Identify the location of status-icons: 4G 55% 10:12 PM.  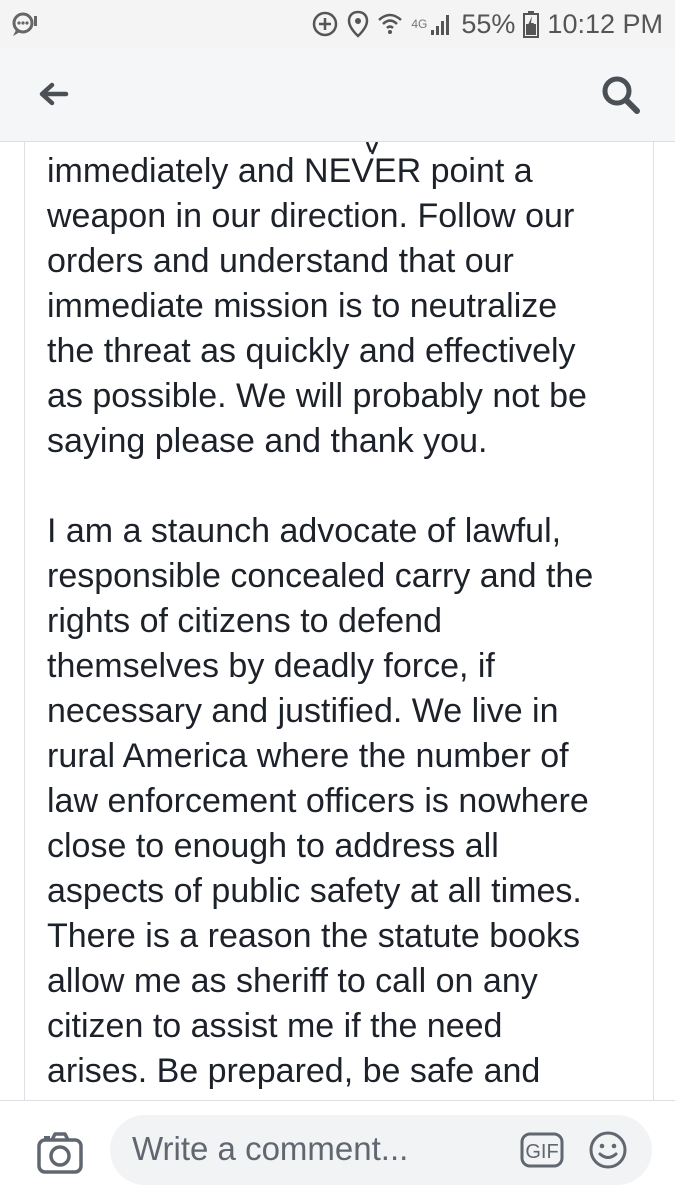
(487, 24).